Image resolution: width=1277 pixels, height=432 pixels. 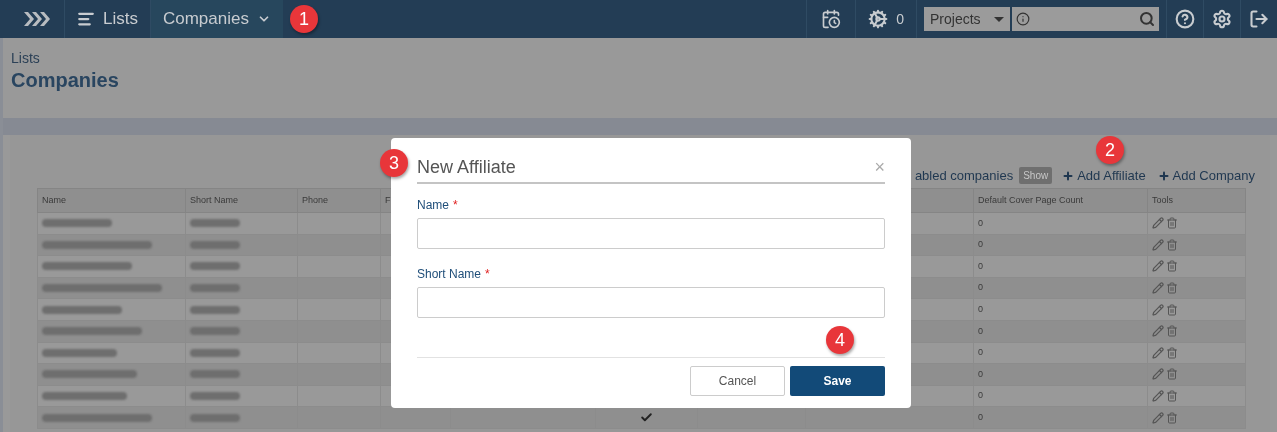 What do you see at coordinates (111, 200) in the screenshot?
I see `column-header: Name` at bounding box center [111, 200].